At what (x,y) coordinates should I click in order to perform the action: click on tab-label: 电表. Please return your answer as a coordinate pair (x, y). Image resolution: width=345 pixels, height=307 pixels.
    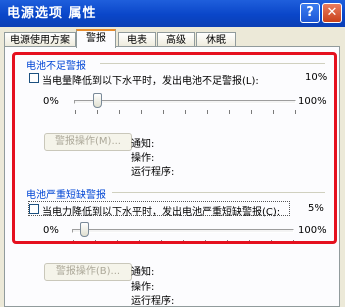
    Looking at the image, I should click on (137, 40).